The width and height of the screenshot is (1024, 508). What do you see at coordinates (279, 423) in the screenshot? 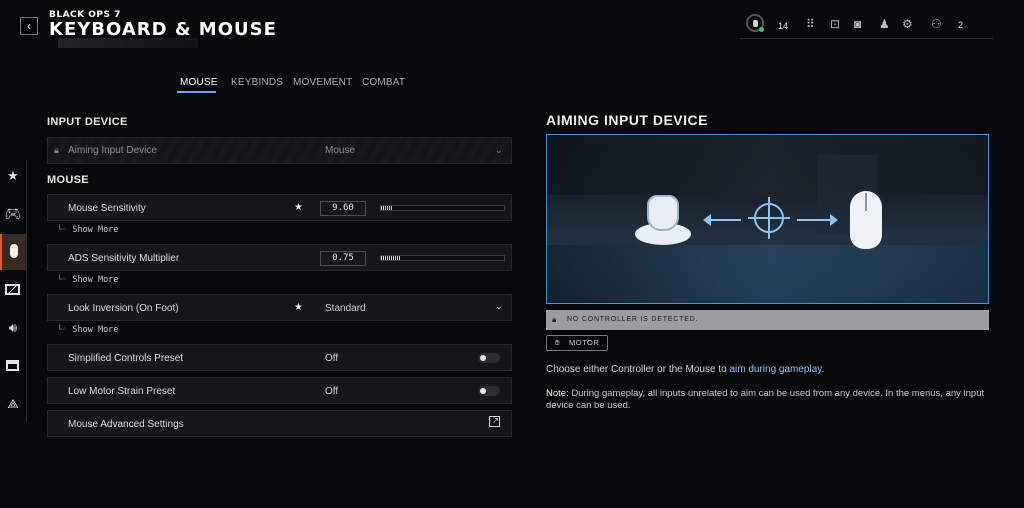
I see `mouse-advanced-settings-row: Mouse Advanced Settings ↗` at bounding box center [279, 423].